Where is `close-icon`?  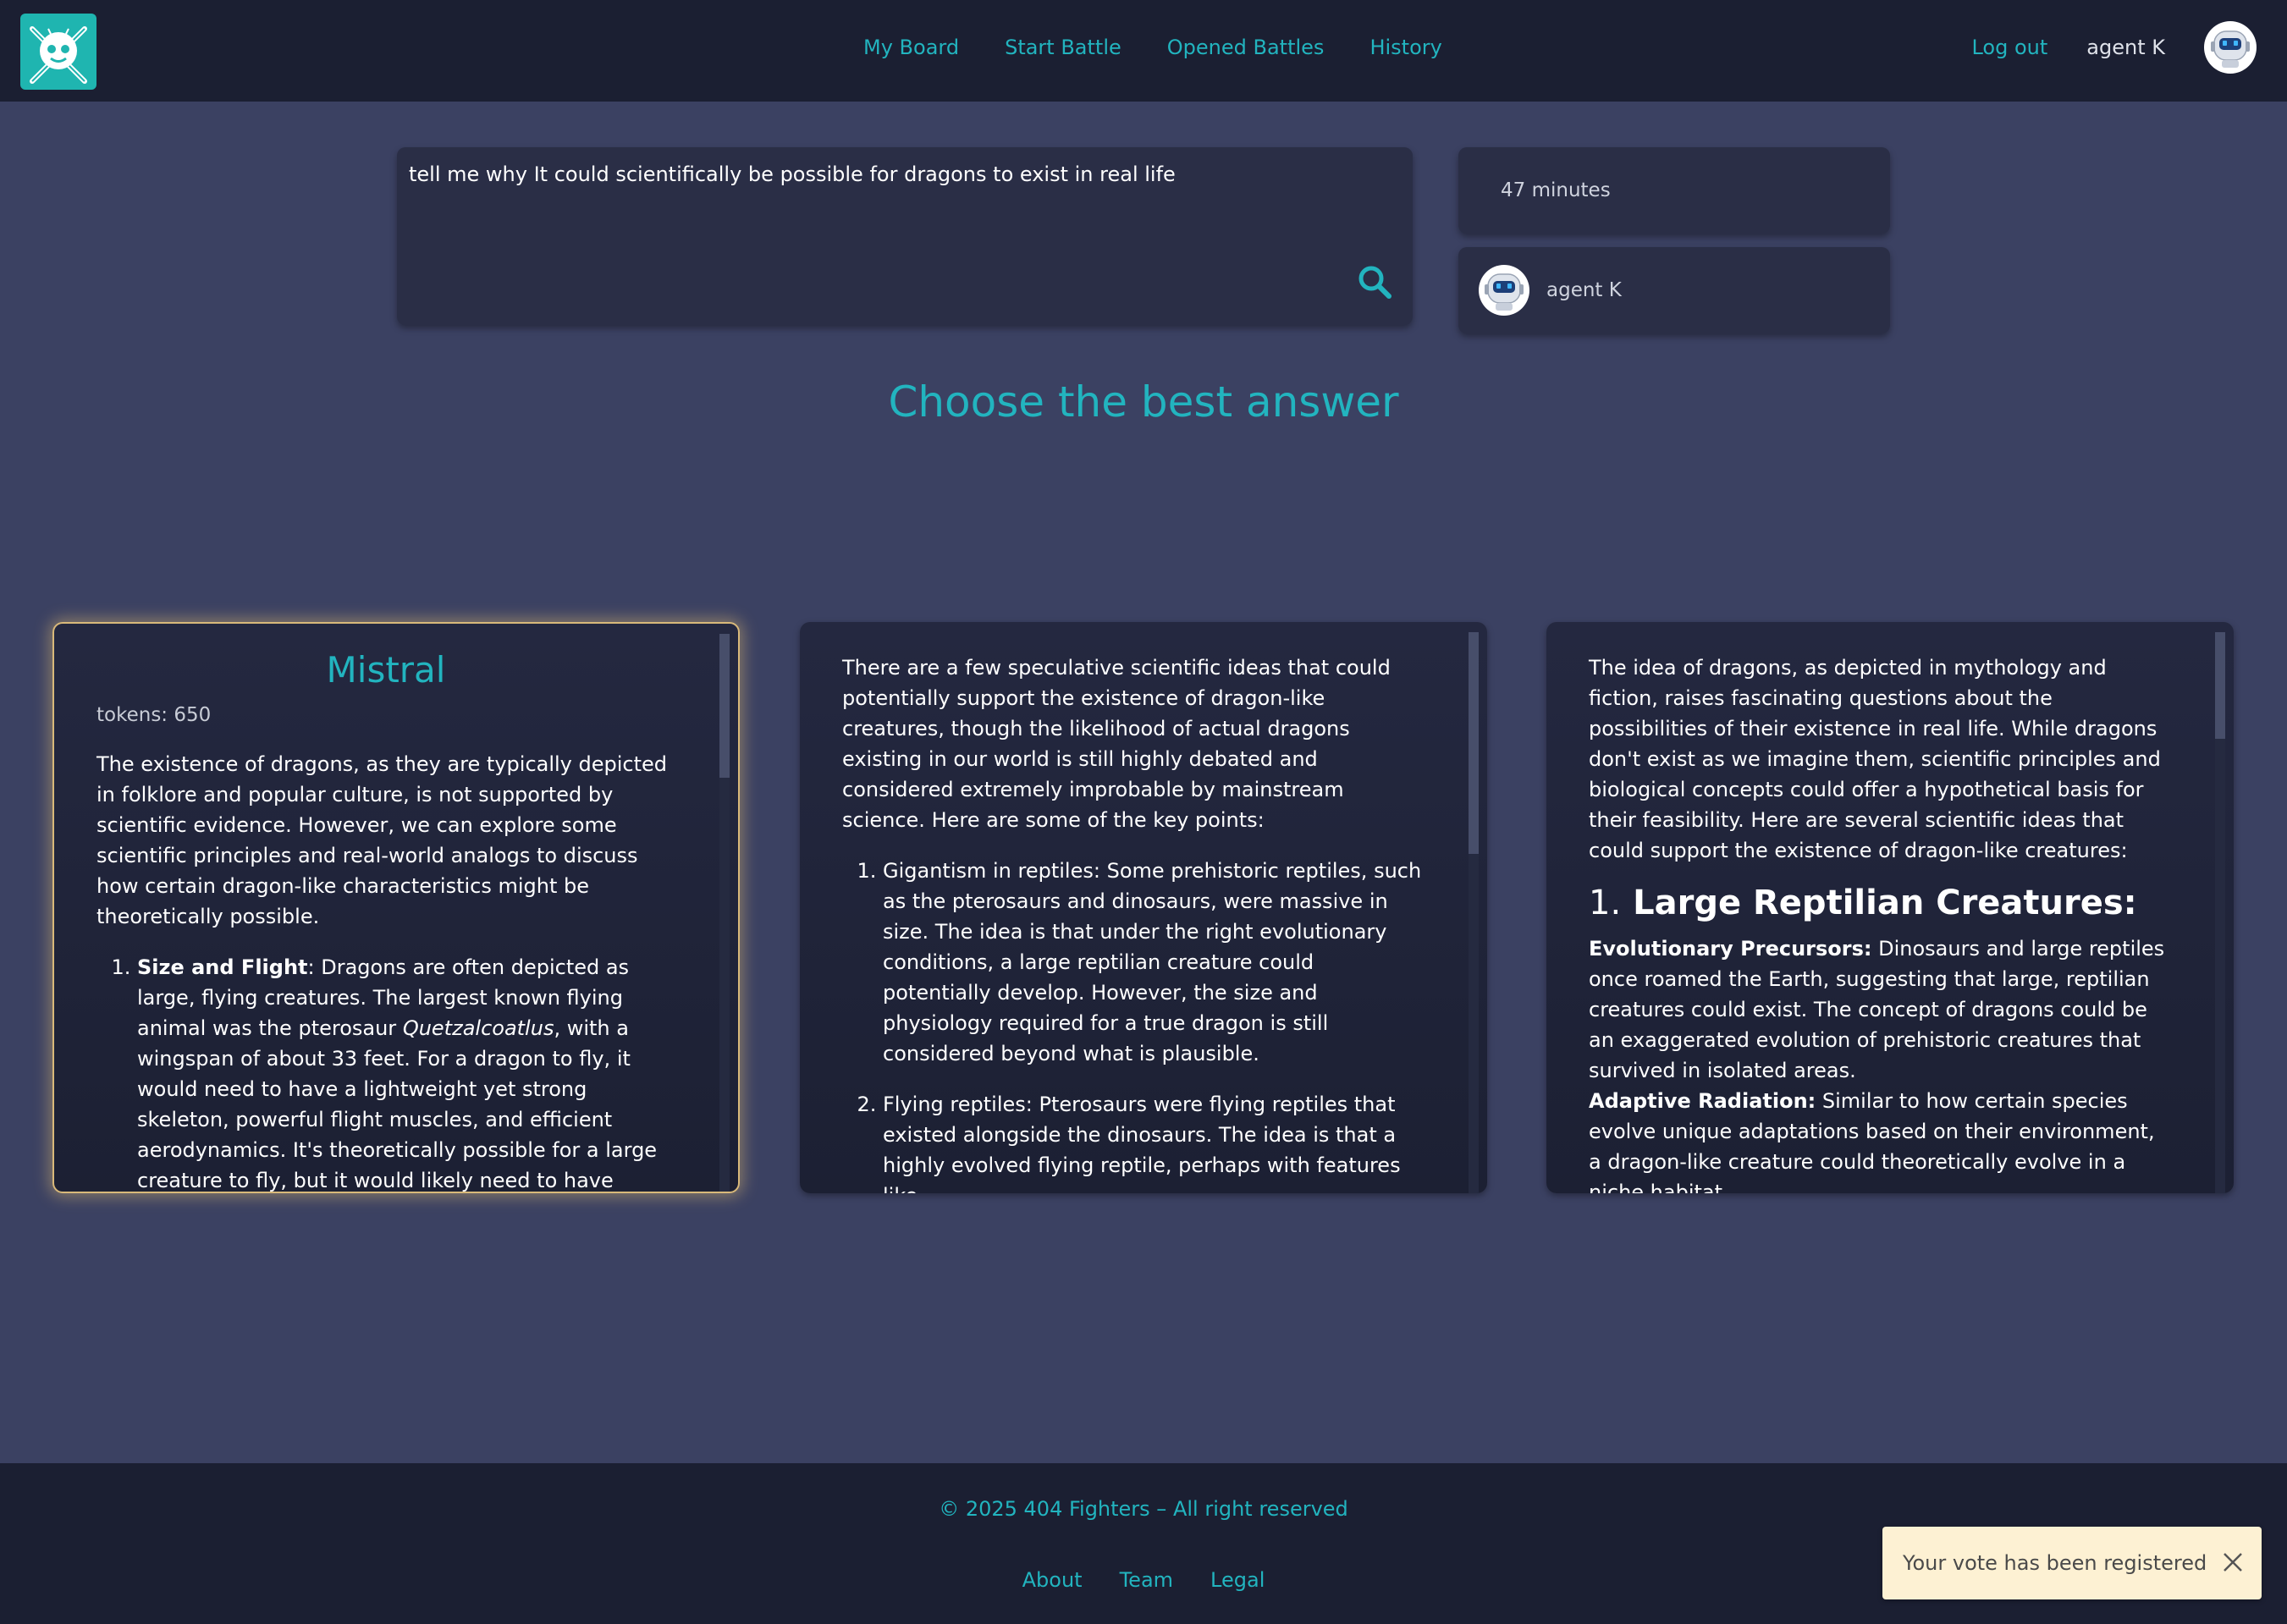
close-icon is located at coordinates (2233, 1563).